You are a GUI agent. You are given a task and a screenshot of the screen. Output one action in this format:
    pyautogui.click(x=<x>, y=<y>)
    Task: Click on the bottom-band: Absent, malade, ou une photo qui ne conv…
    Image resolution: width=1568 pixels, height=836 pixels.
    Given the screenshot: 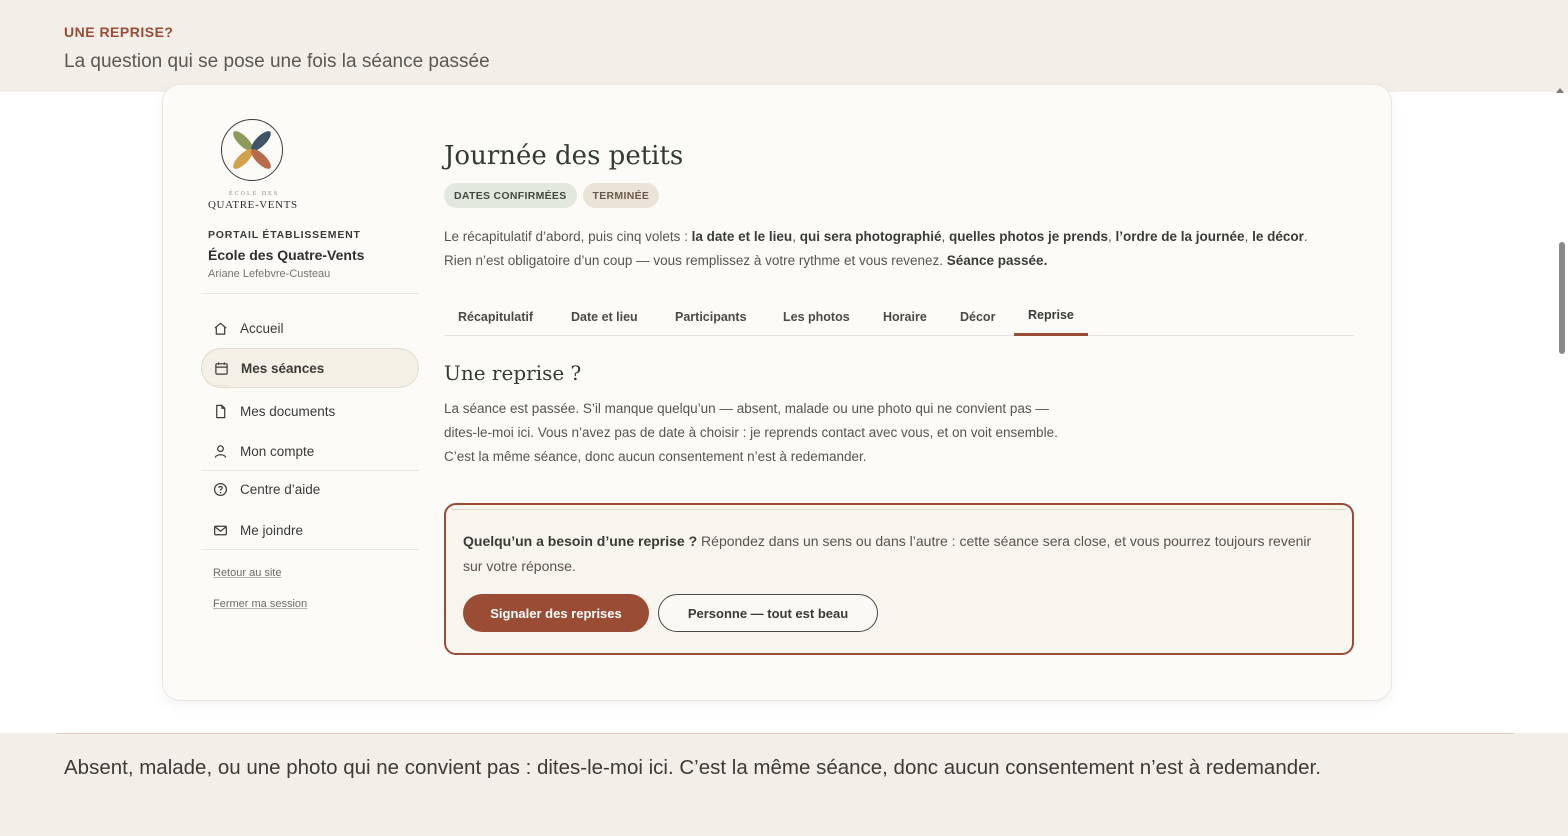 What is the action you would take?
    pyautogui.click(x=784, y=784)
    